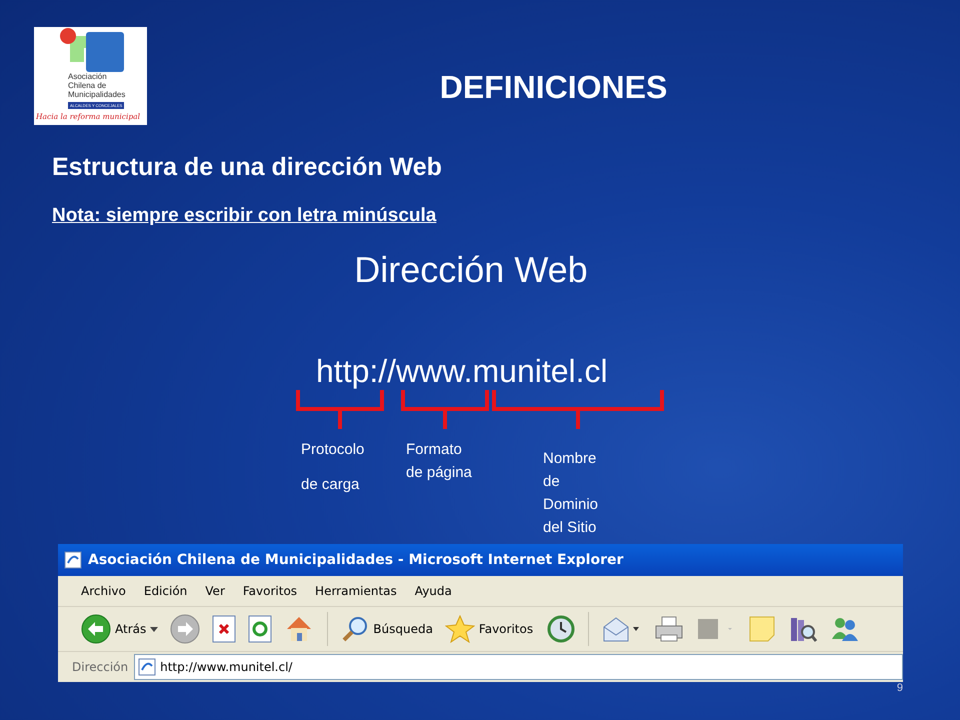  Describe the element at coordinates (554, 87) in the screenshot. I see `slide-title: DEFINICIONES` at that location.